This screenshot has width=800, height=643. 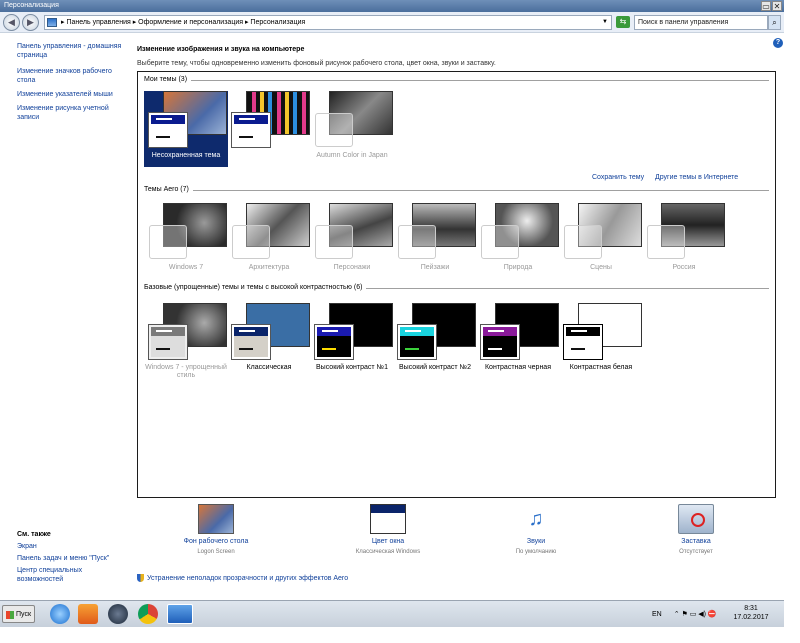 I want to click on sidebar-item-desktop-icons: Изменение значков рабочего стола, so click(x=72, y=76).